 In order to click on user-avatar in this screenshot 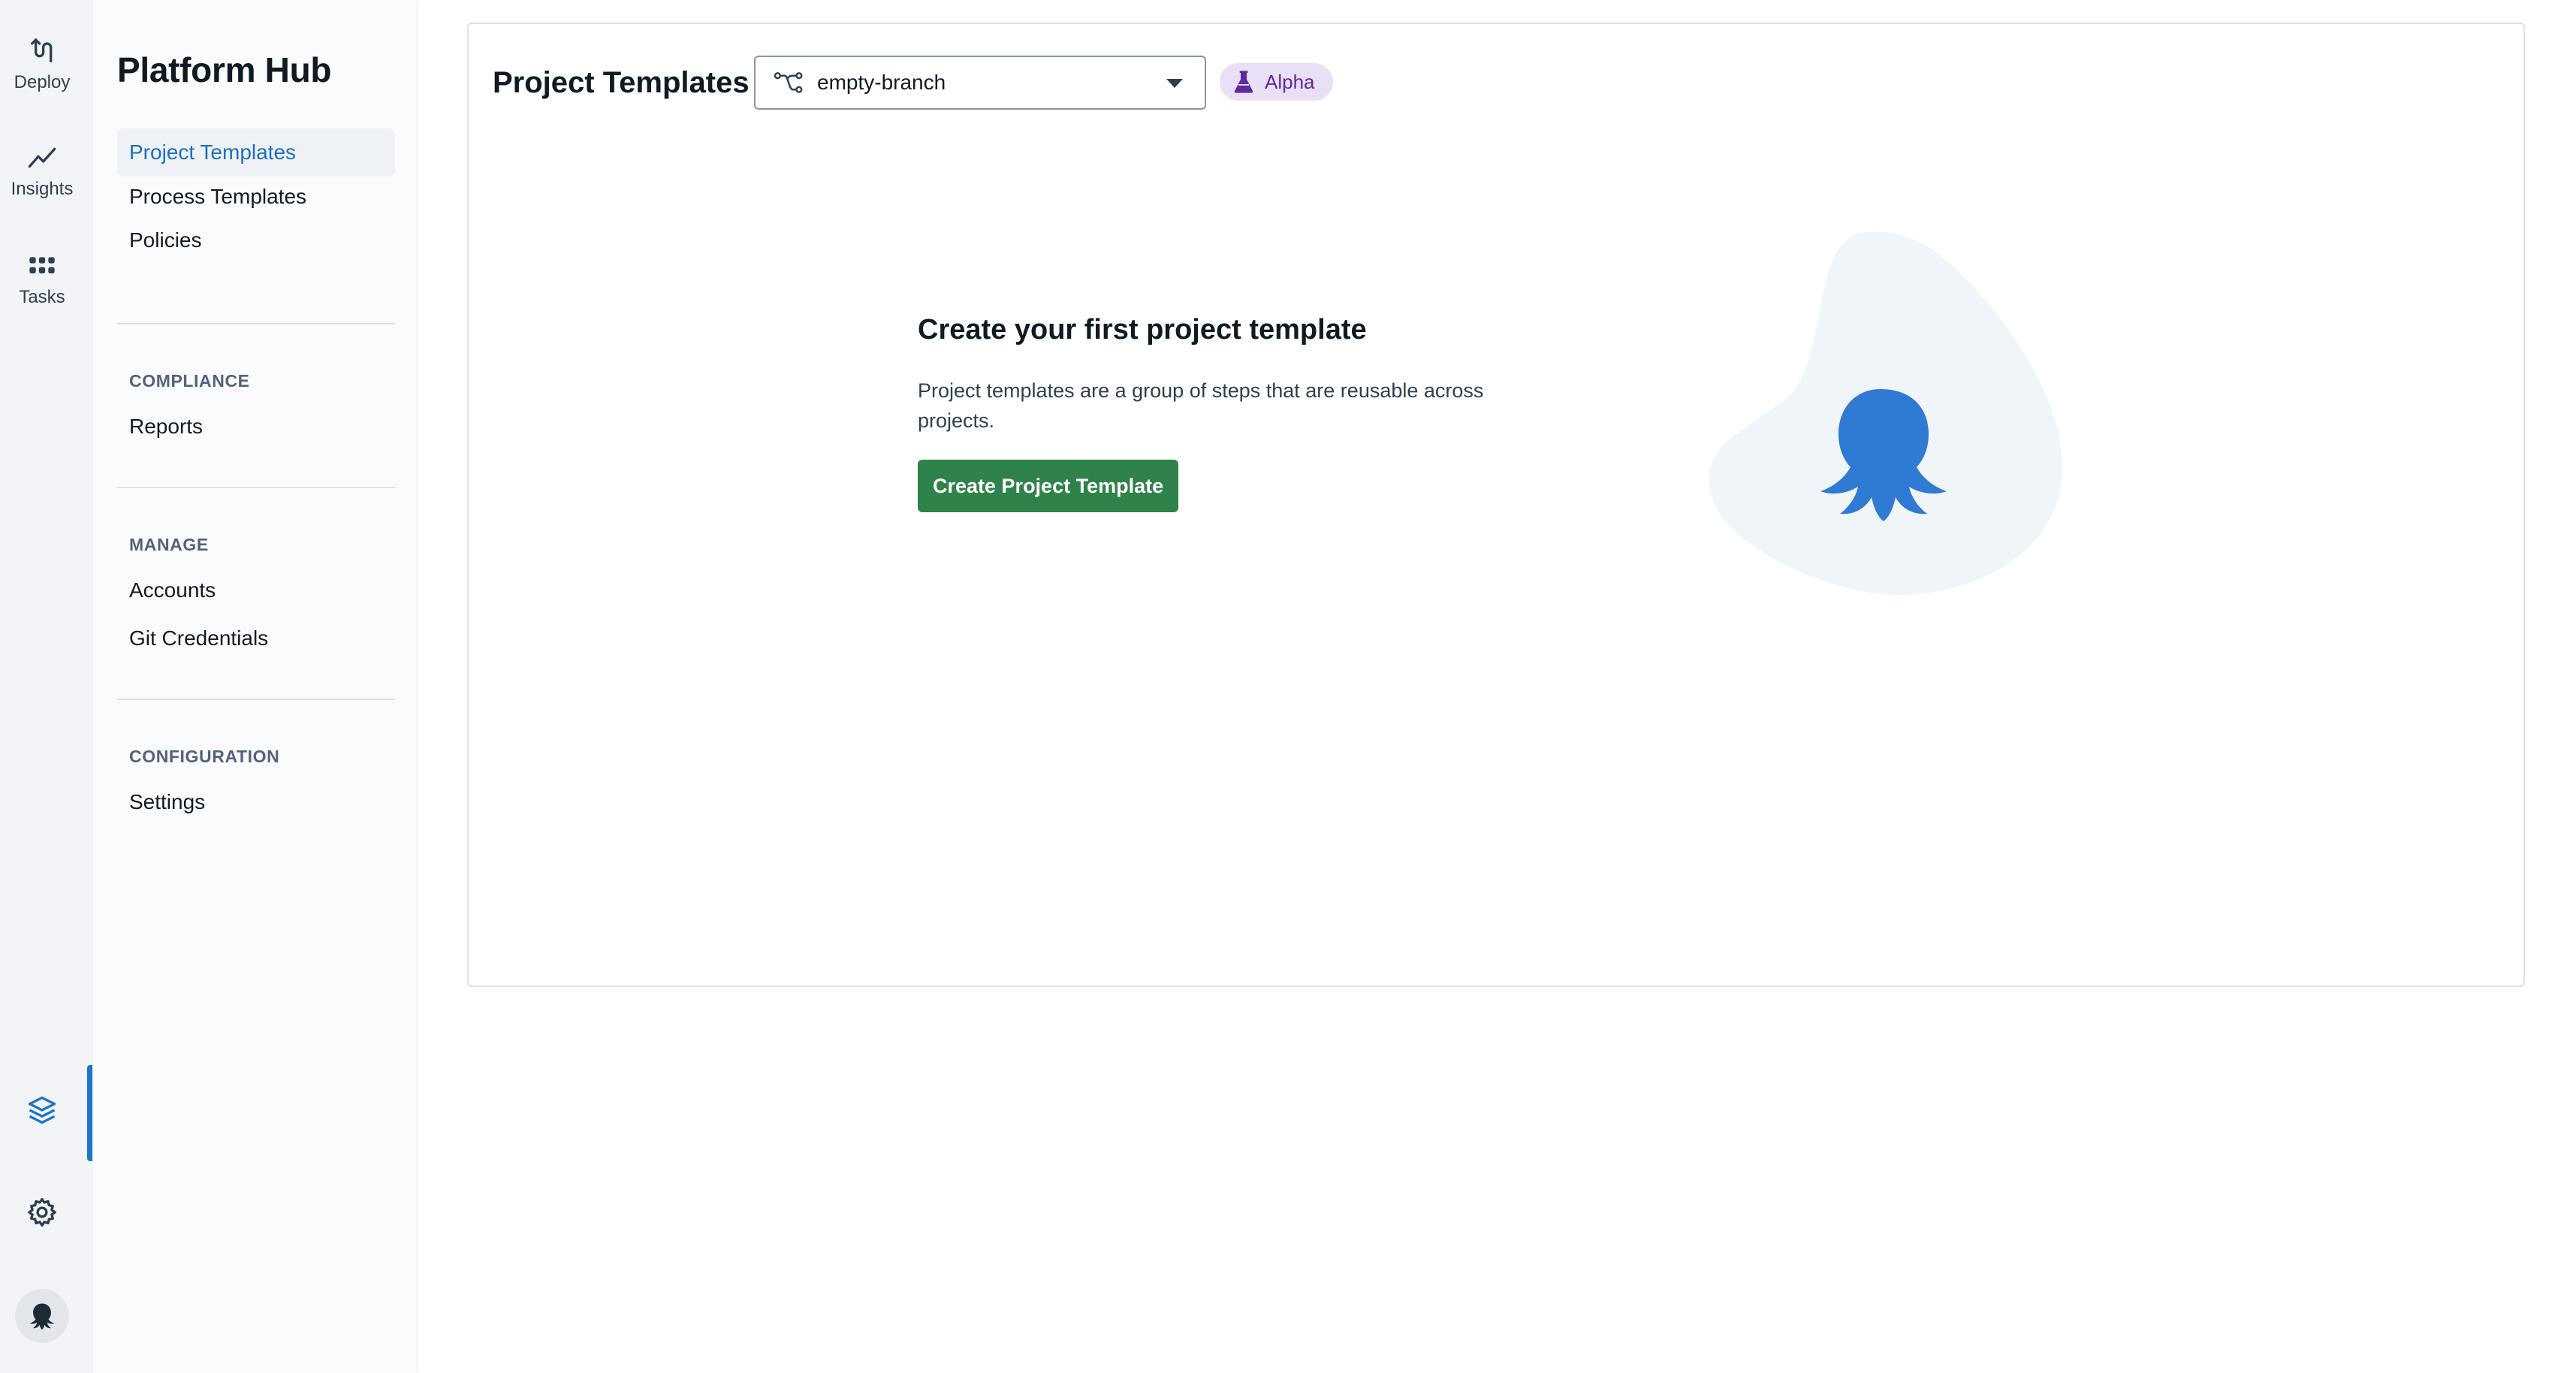, I will do `click(42, 1316)`.